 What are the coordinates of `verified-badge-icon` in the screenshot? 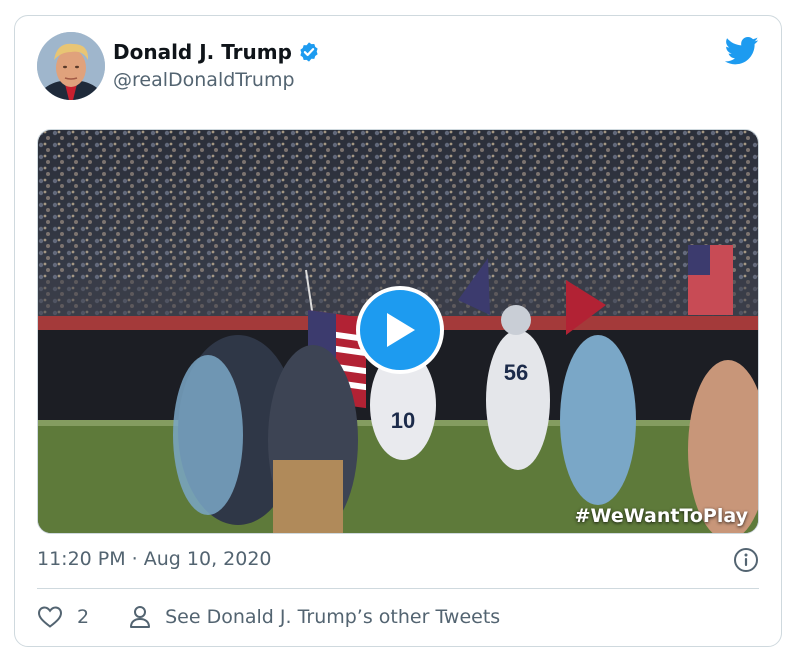 It's located at (309, 52).